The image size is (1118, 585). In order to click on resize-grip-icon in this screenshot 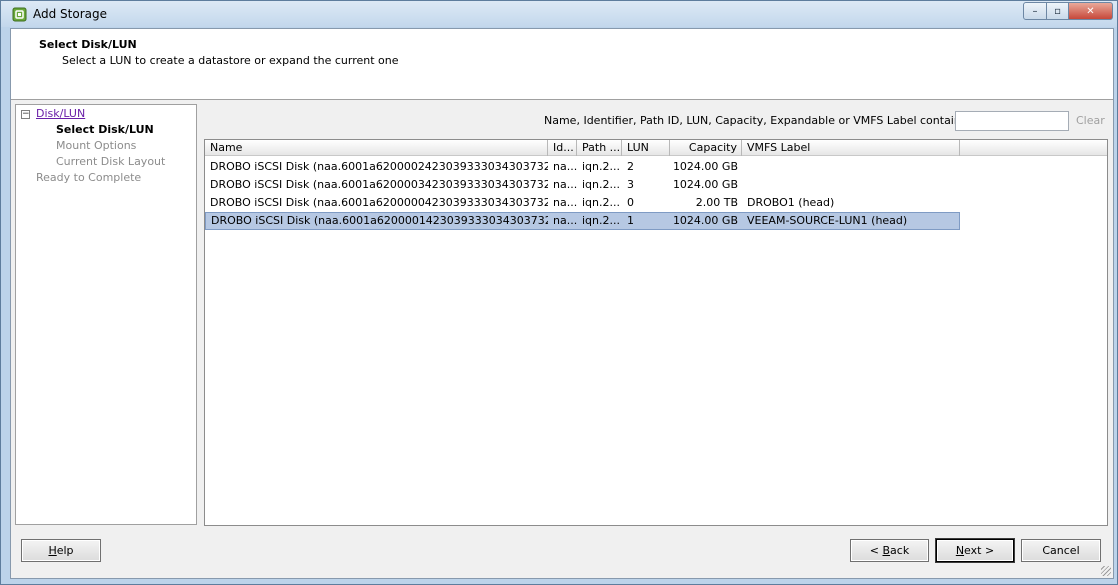, I will do `click(1106, 571)`.